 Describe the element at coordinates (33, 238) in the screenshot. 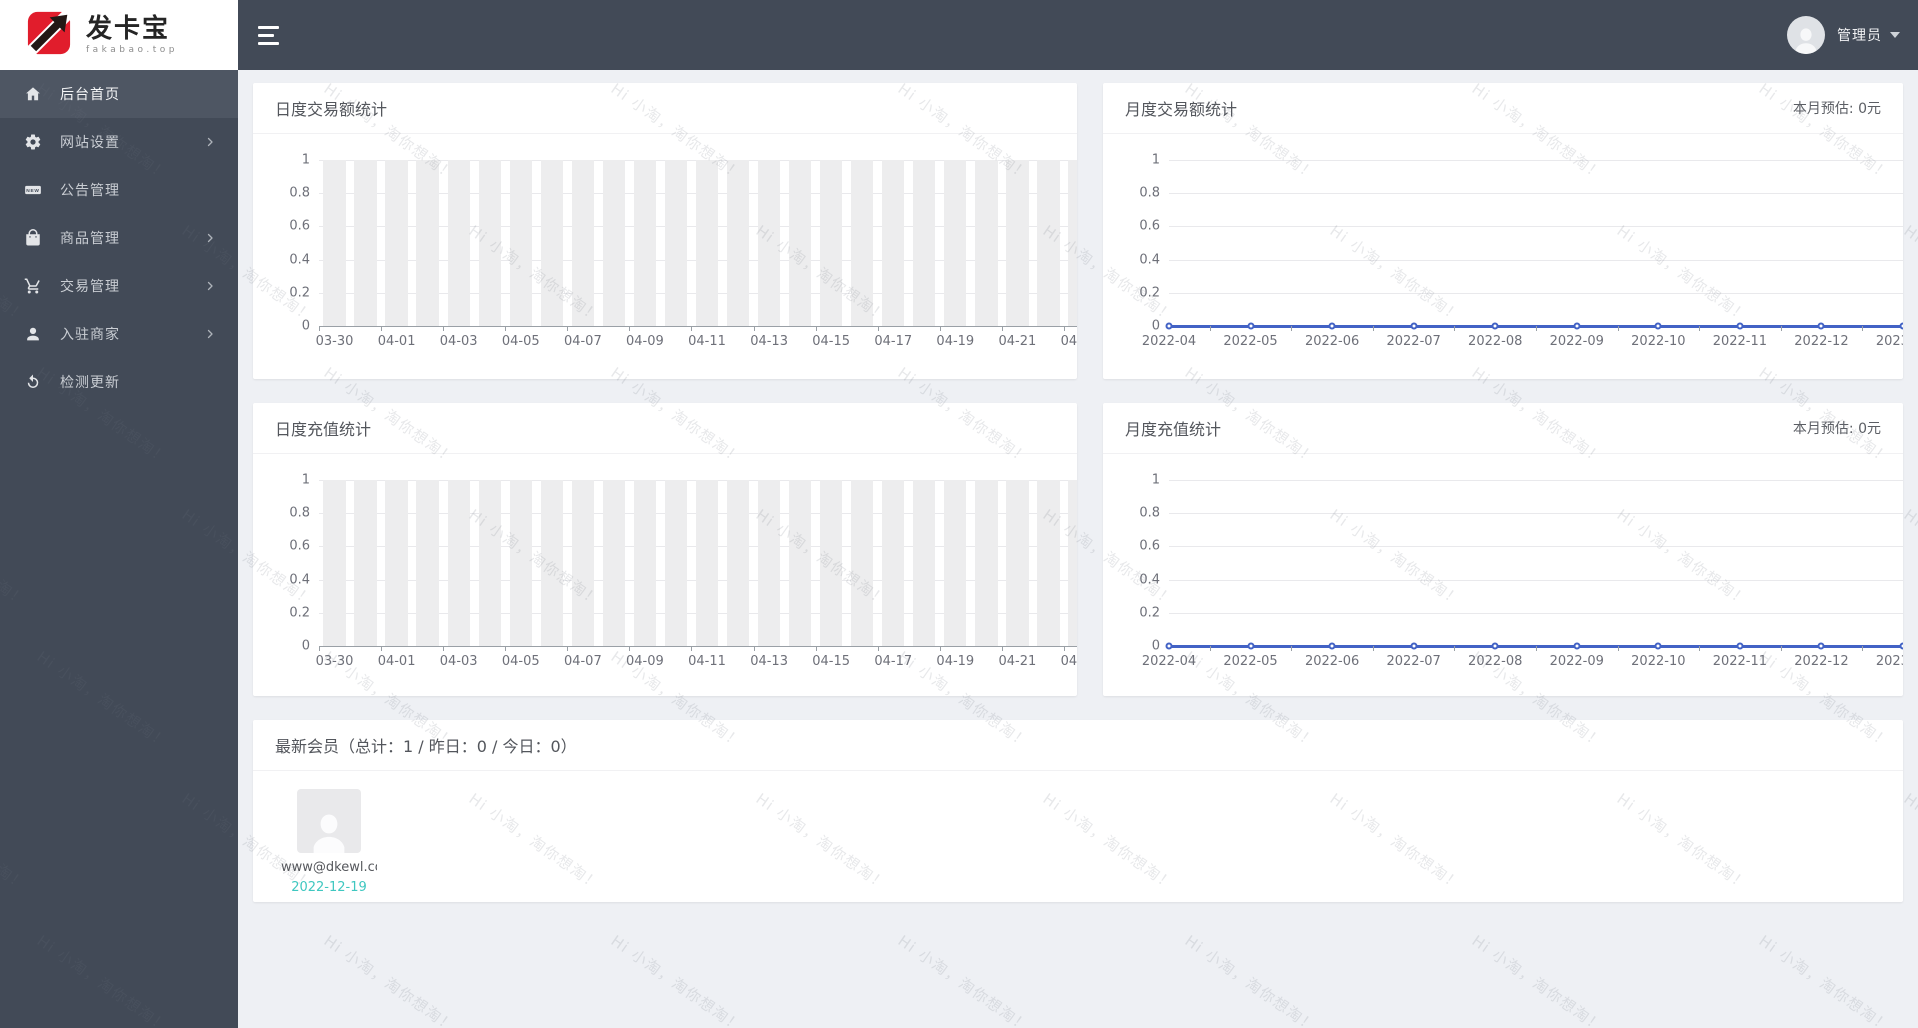

I see `bag-icon` at that location.